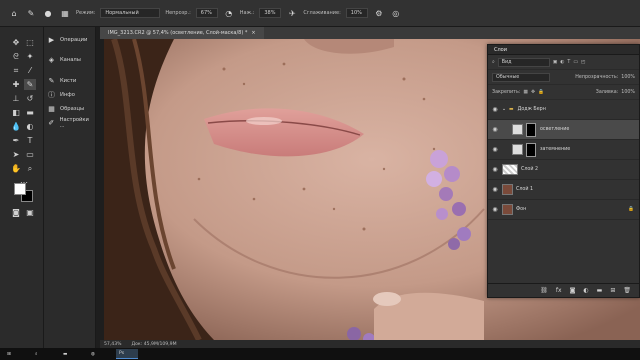 This screenshot has width=640, height=360. What do you see at coordinates (30, 70) in the screenshot?
I see `eyedropper-icon: ⁄` at bounding box center [30, 70].